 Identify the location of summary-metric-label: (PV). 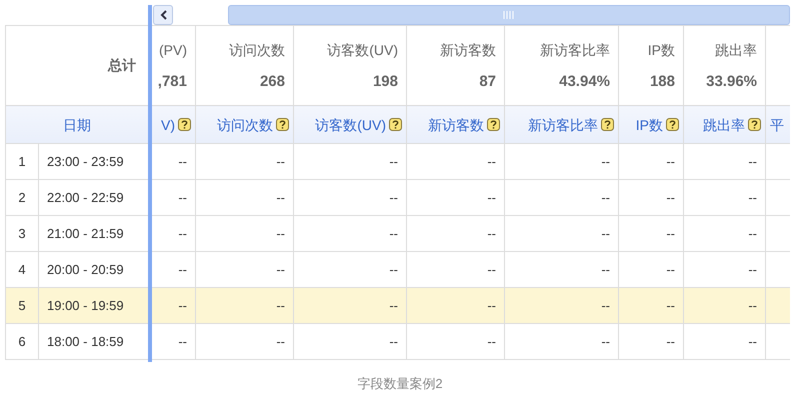
(172, 50).